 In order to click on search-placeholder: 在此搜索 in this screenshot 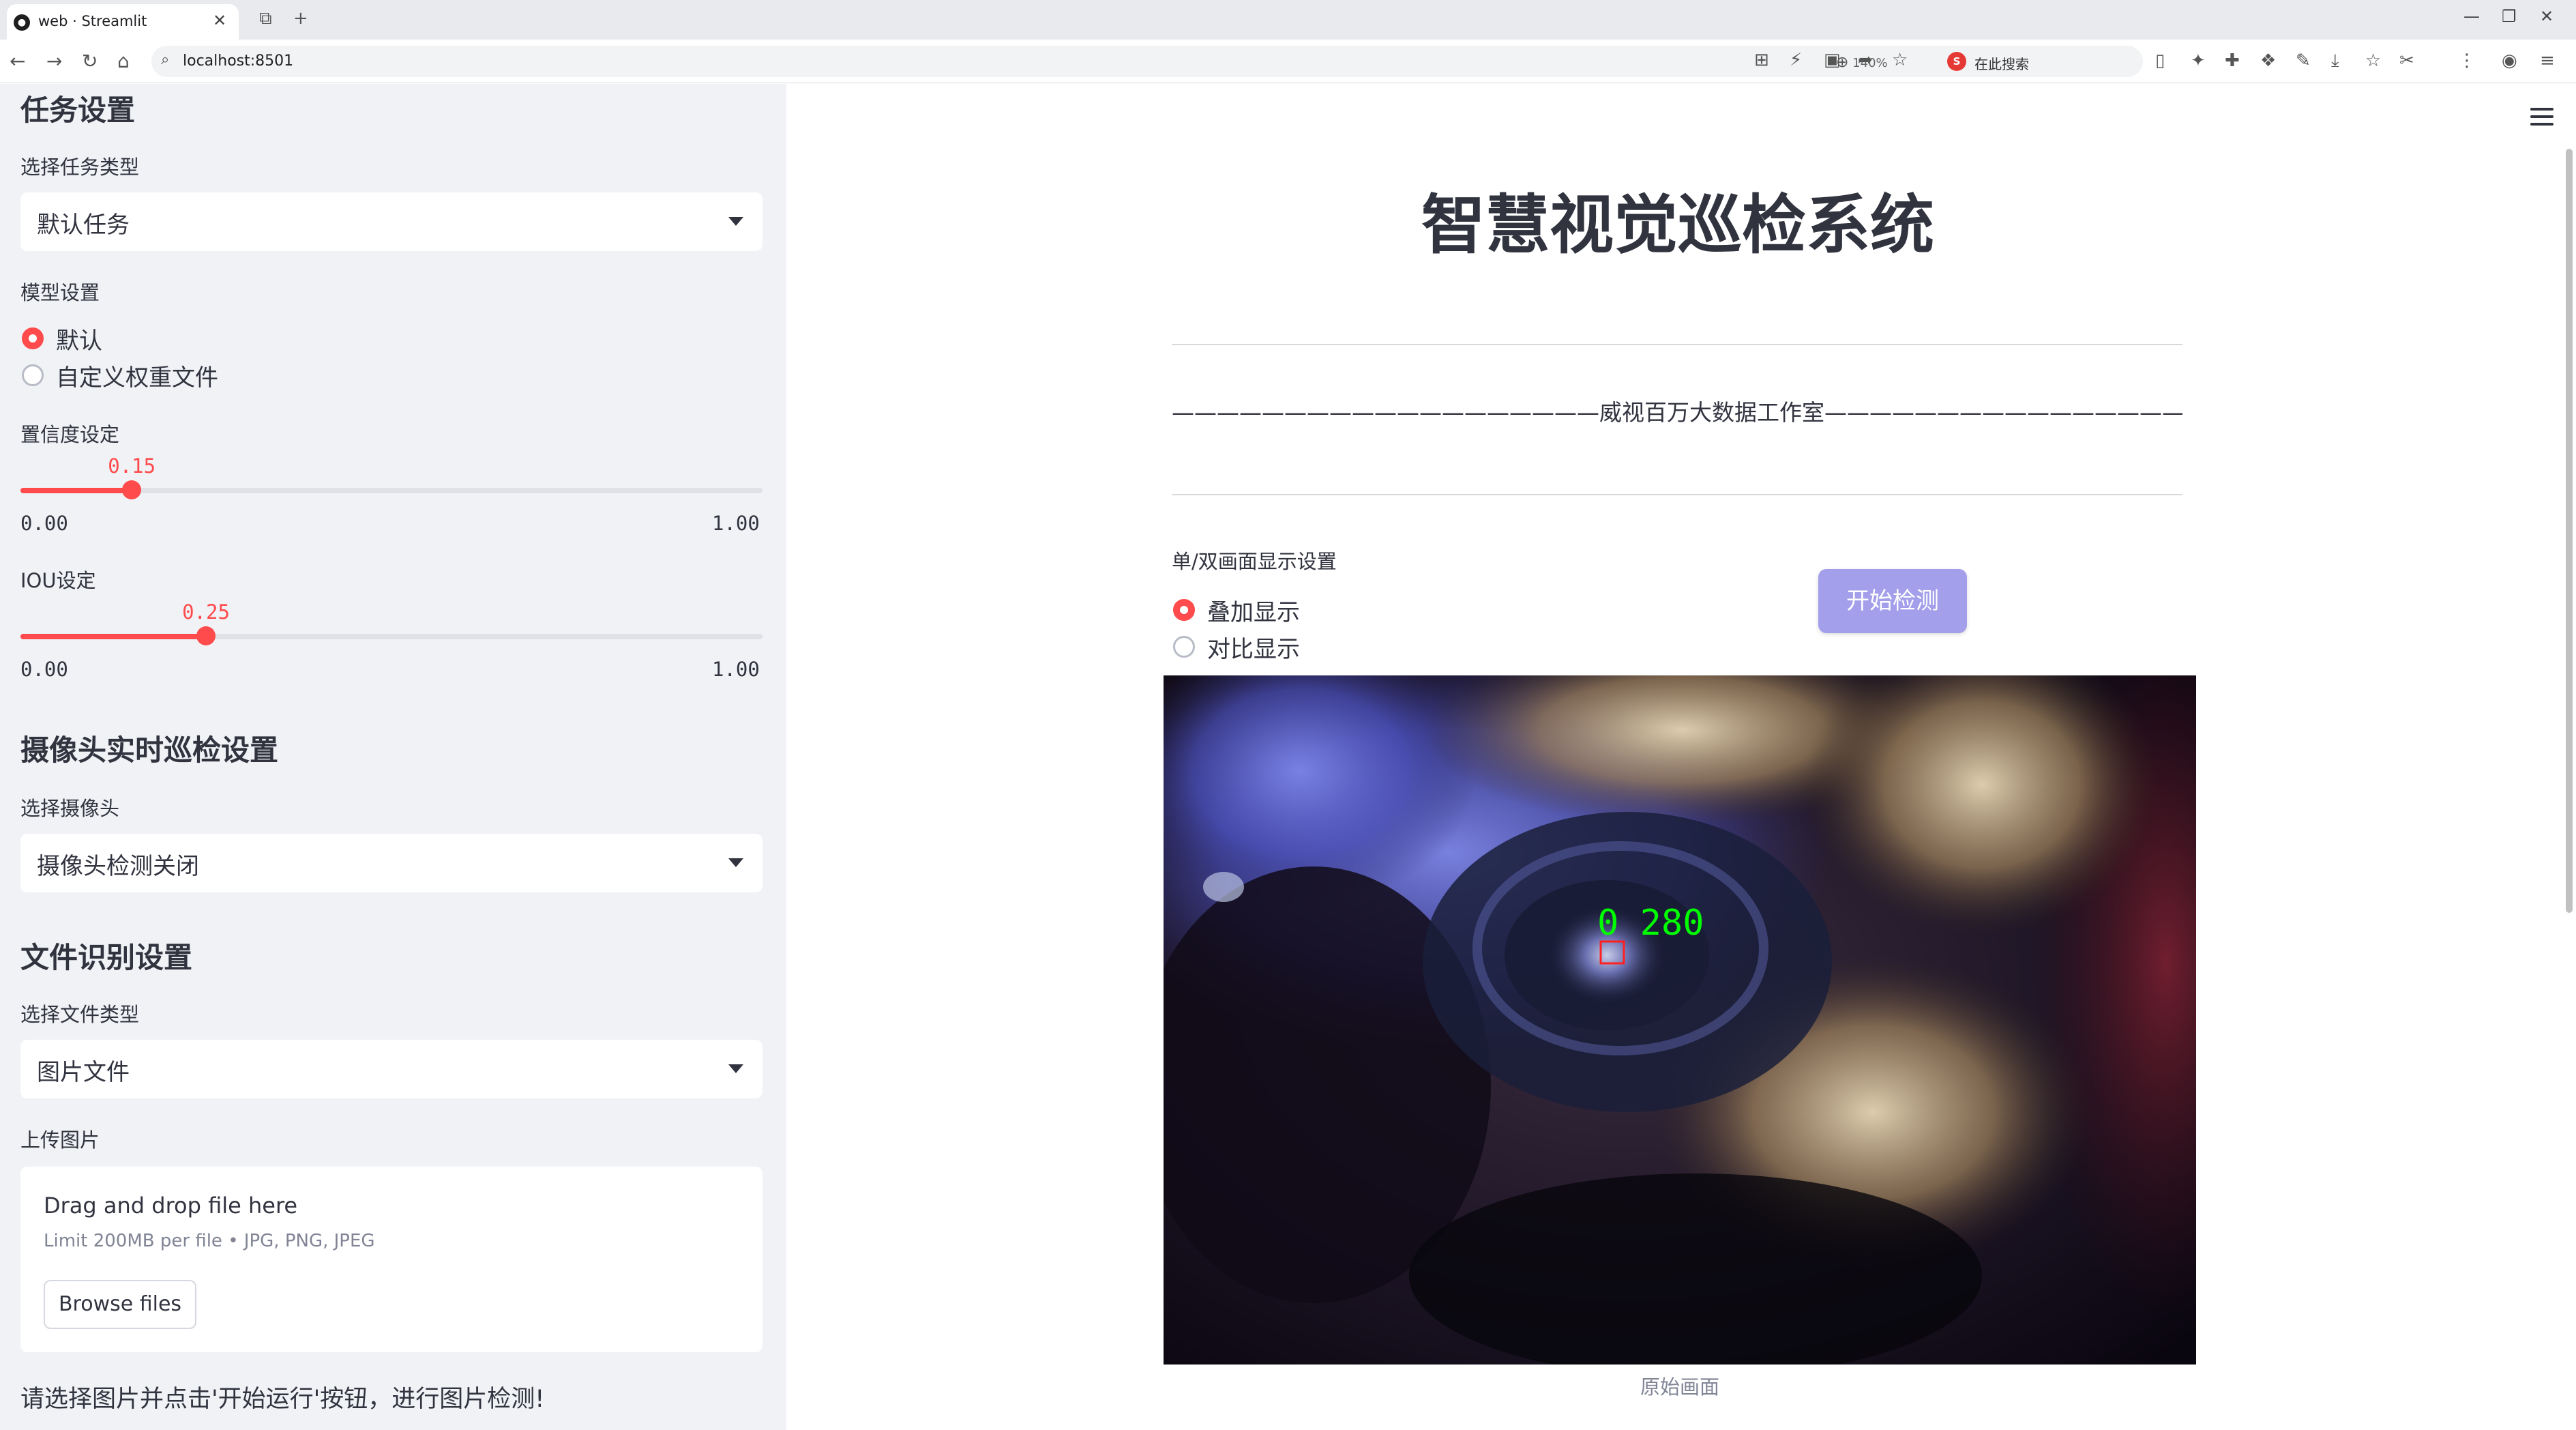, I will do `click(2001, 64)`.